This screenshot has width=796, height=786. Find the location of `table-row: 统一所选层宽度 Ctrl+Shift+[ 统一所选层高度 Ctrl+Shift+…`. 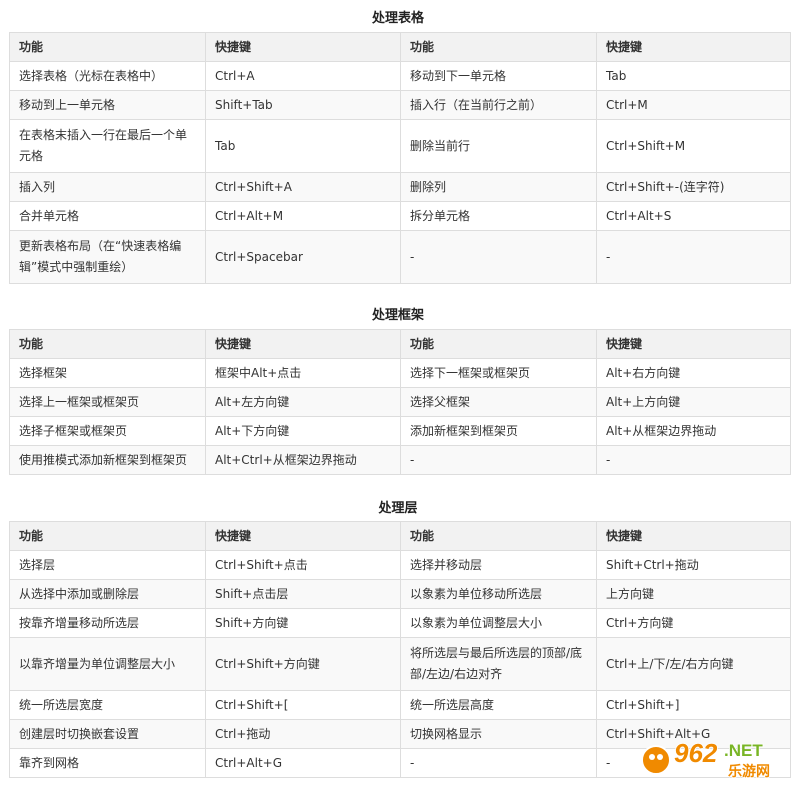

table-row: 统一所选层宽度 Ctrl+Shift+[ 统一所选层高度 Ctrl+Shift+… is located at coordinates (400, 705).